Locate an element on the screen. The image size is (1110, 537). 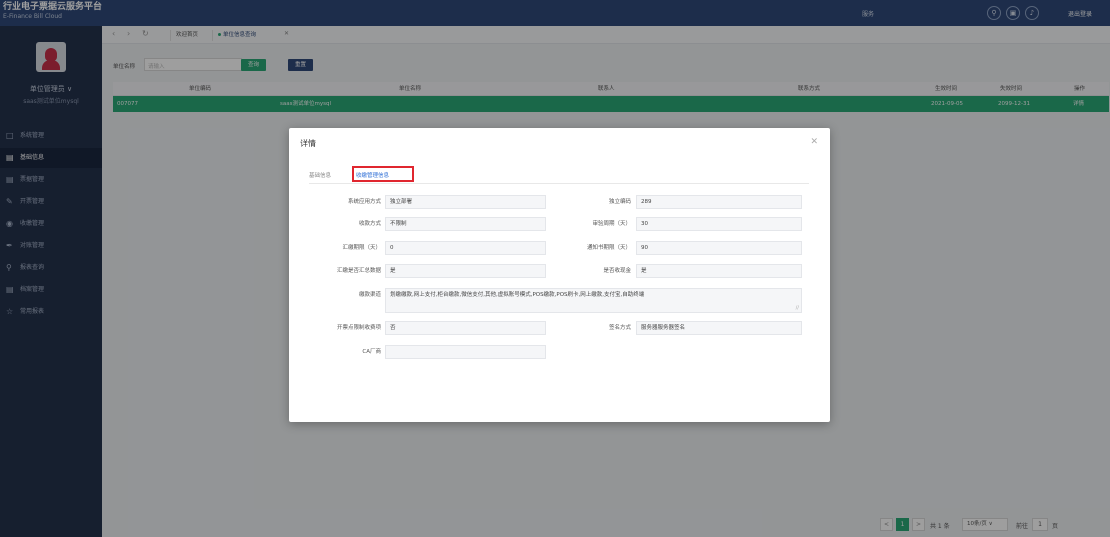
collect-mode-field: 不限制 is located at coordinates (465, 224).